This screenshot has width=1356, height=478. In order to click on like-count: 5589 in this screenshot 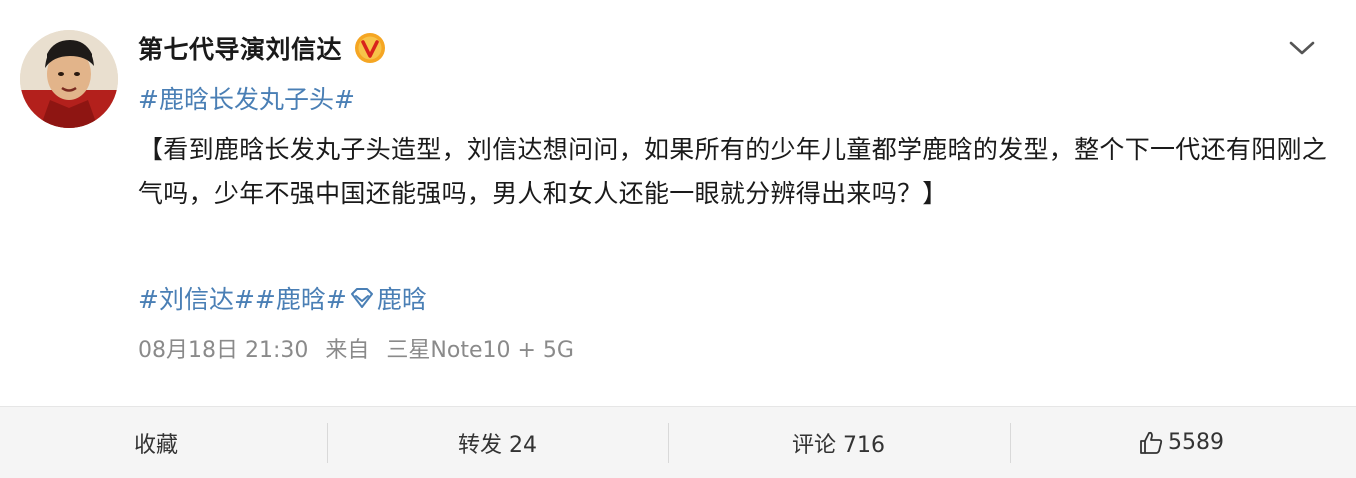, I will do `click(1196, 442)`.